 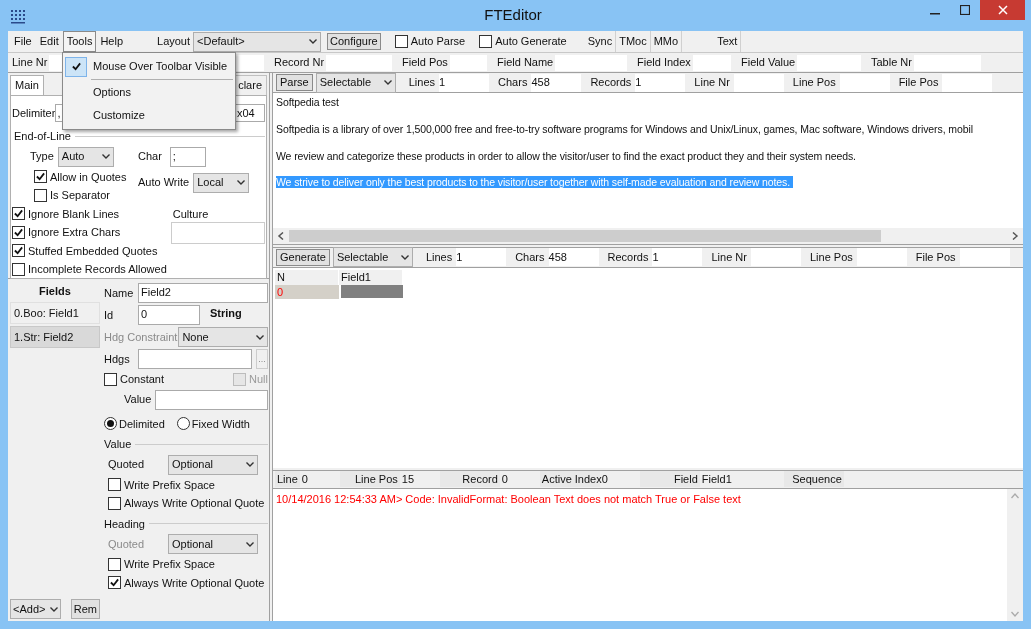 What do you see at coordinates (203, 293) in the screenshot?
I see `name-field: Field2` at bounding box center [203, 293].